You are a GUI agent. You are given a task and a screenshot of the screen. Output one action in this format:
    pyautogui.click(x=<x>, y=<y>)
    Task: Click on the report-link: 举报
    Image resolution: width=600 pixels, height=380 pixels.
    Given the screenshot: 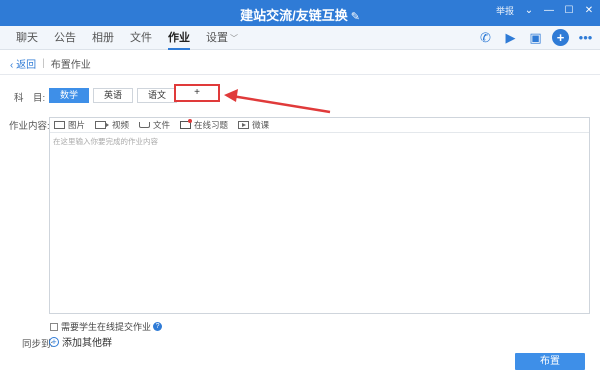 What is the action you would take?
    pyautogui.click(x=505, y=10)
    